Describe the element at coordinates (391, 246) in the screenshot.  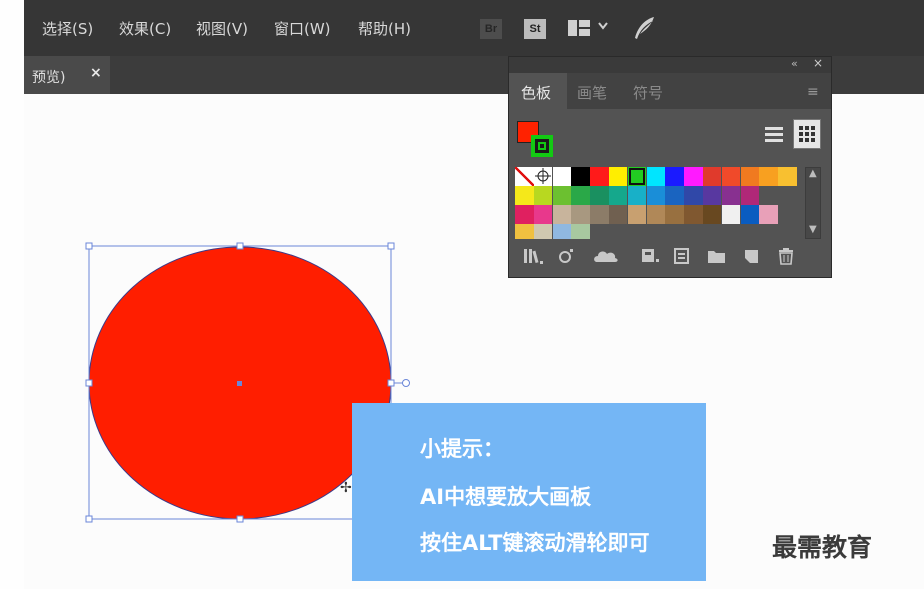
I see `handle-top-right` at that location.